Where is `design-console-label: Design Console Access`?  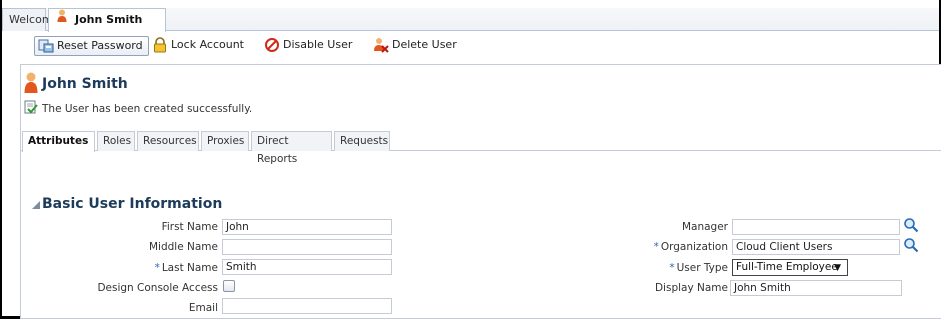
design-console-label: Design Console Access is located at coordinates (157, 288).